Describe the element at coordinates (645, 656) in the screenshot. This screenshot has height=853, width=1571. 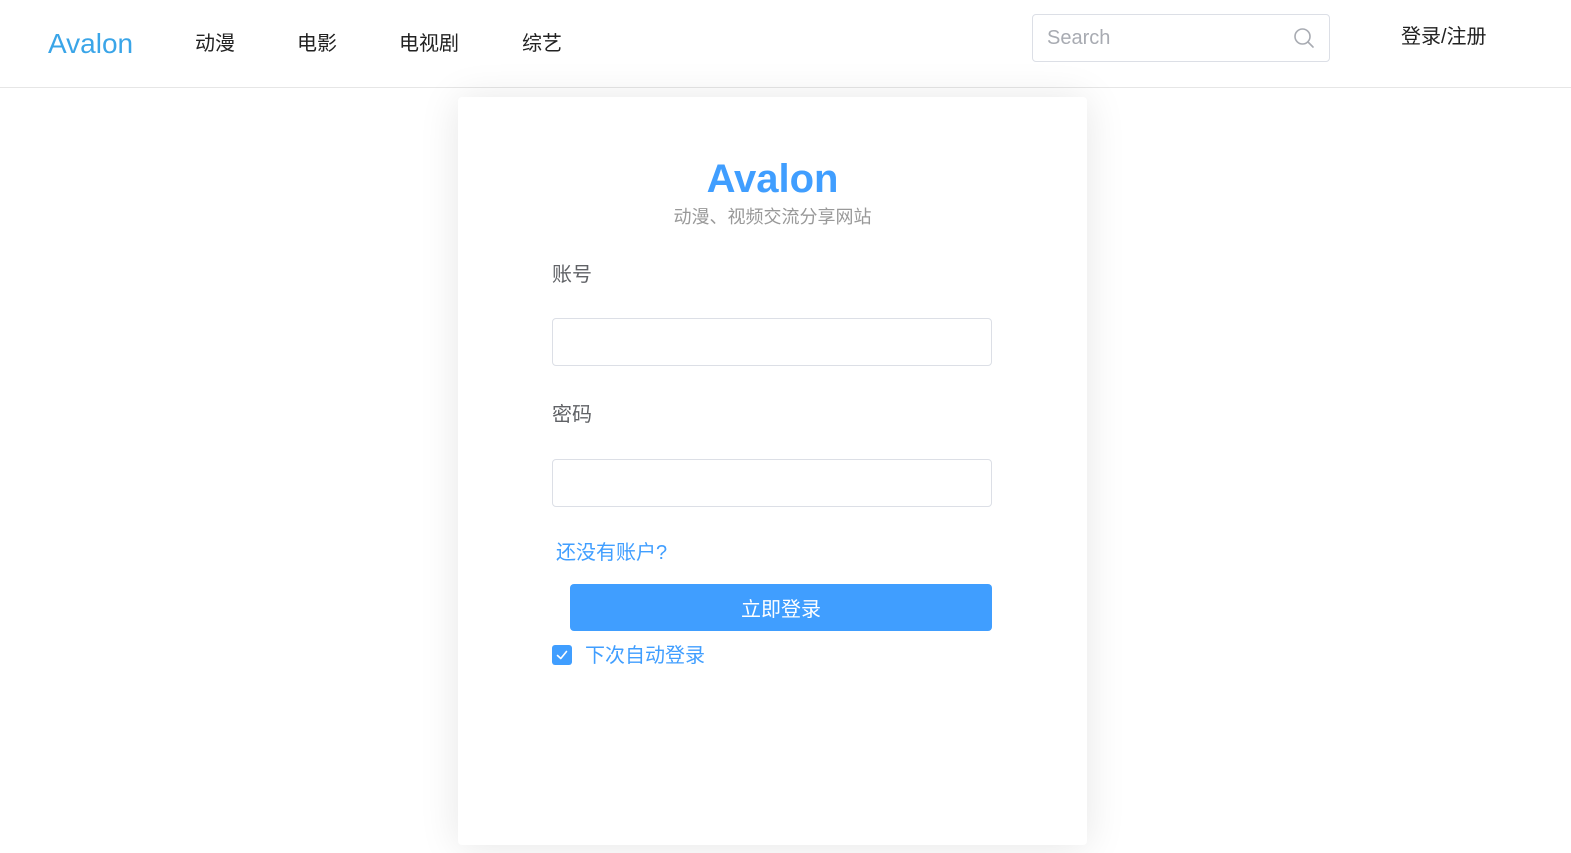
I see `remember-me-label: 下次自动登录` at that location.